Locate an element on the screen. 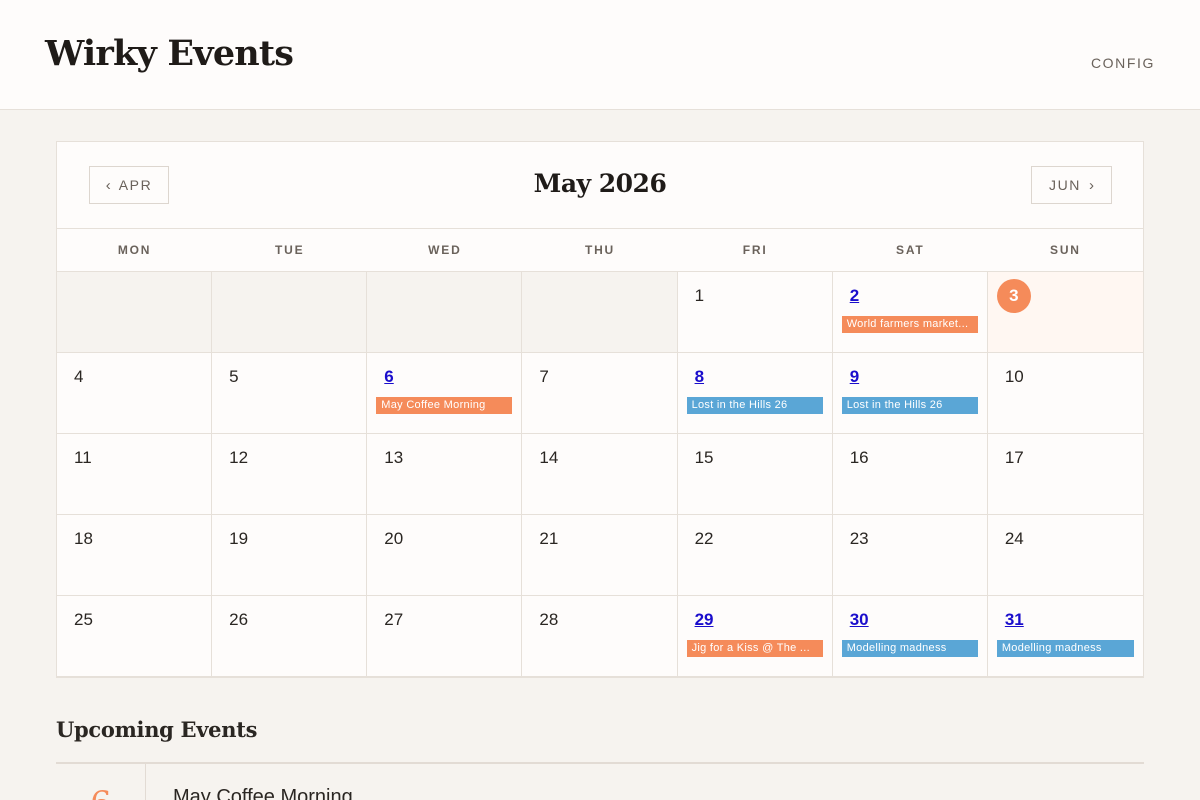  day-number: 31 is located at coordinates (1014, 620).